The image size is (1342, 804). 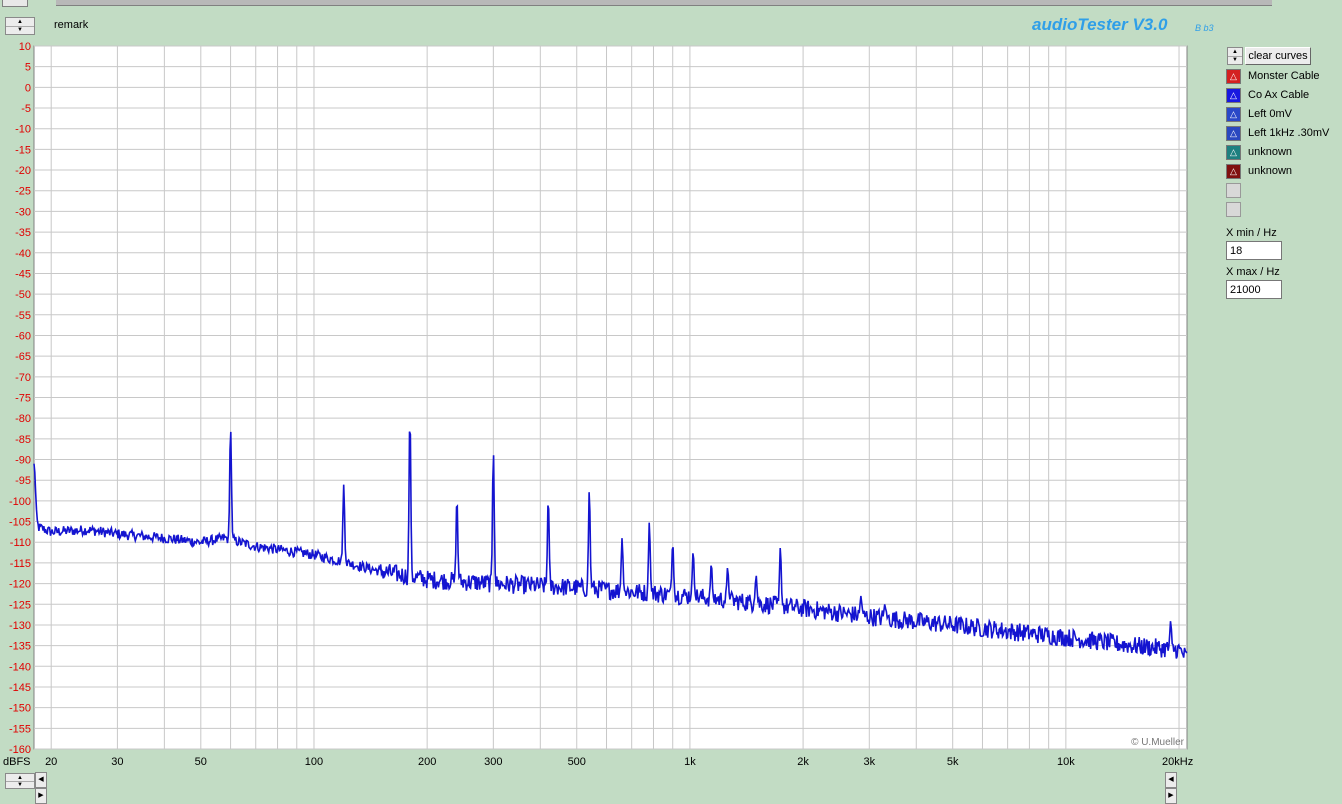 I want to click on y-tick-label: 0, so click(x=28, y=88).